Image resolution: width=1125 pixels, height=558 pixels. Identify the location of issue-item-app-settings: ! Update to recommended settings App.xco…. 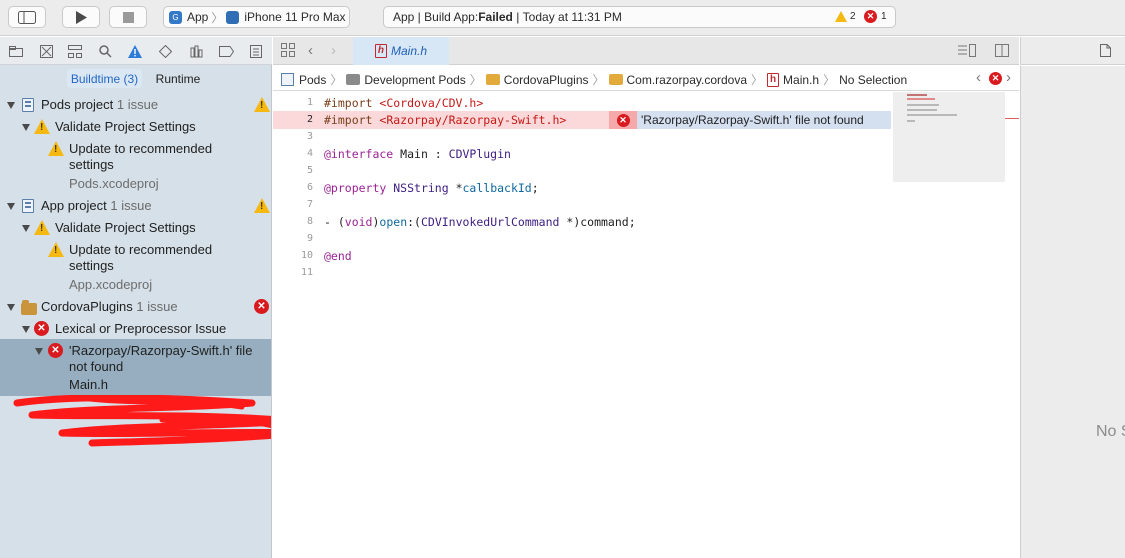
(135, 268).